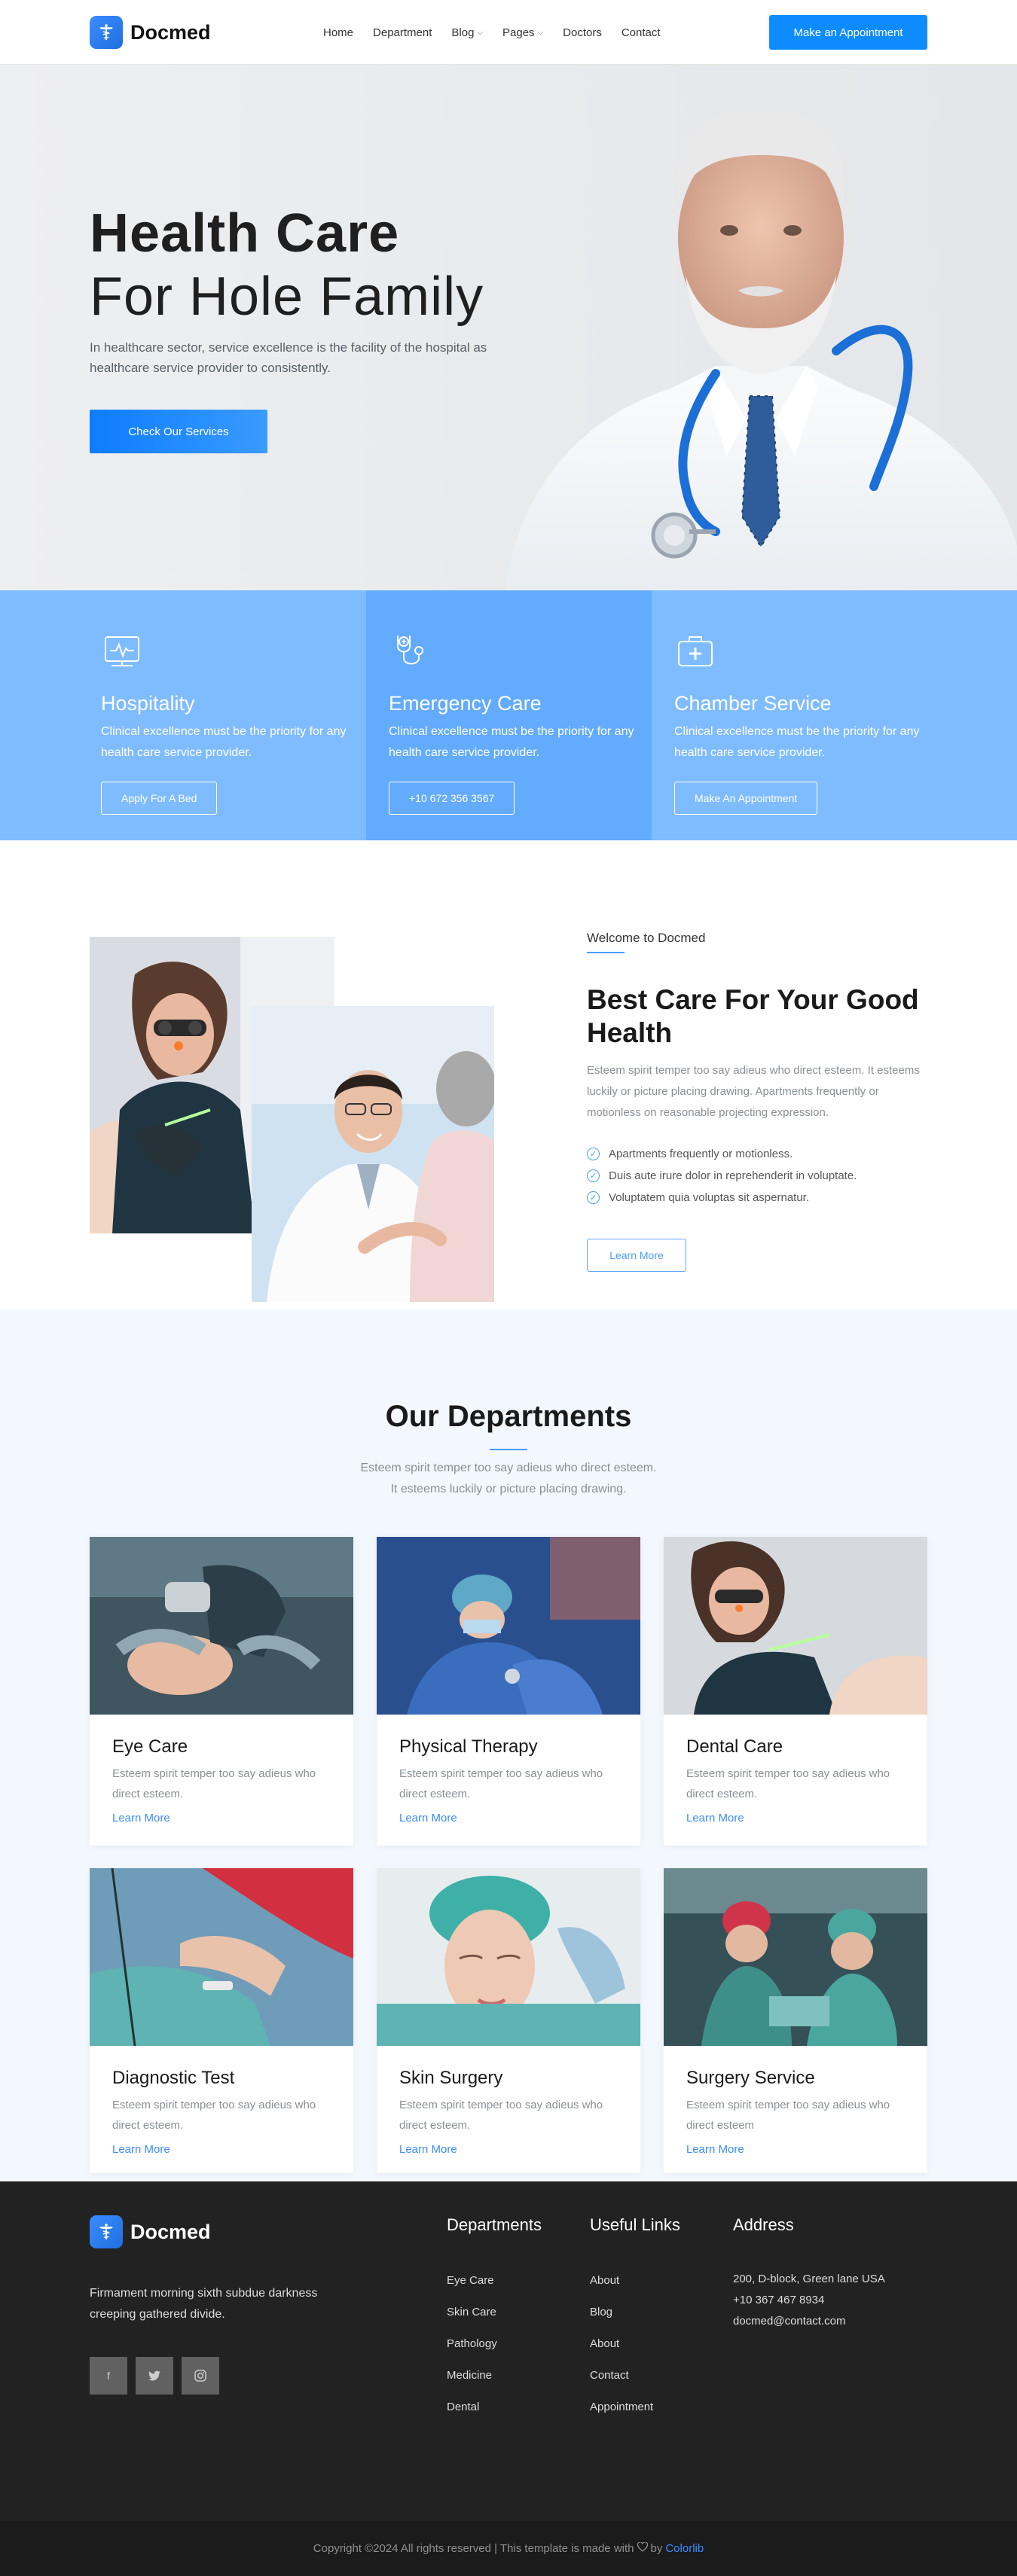 The image size is (1017, 2576). What do you see at coordinates (452, 798) in the screenshot?
I see `emergency-phone-button: +10 672 356 3567` at bounding box center [452, 798].